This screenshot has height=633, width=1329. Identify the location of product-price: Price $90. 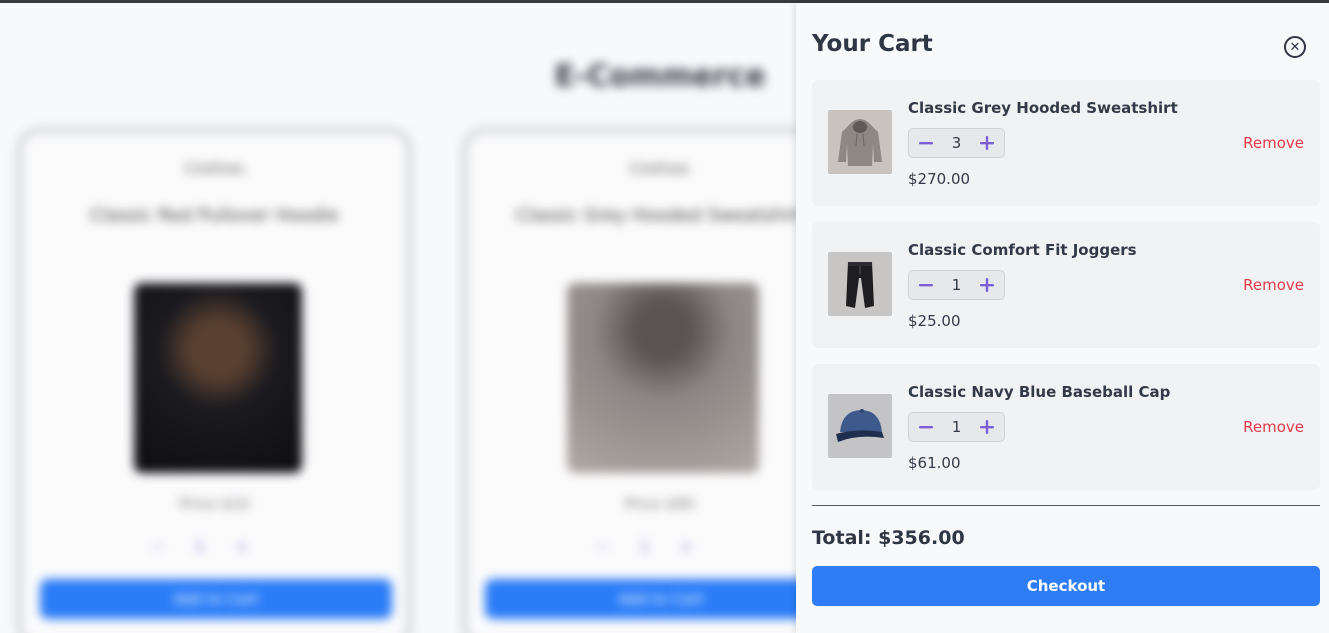
(659, 504).